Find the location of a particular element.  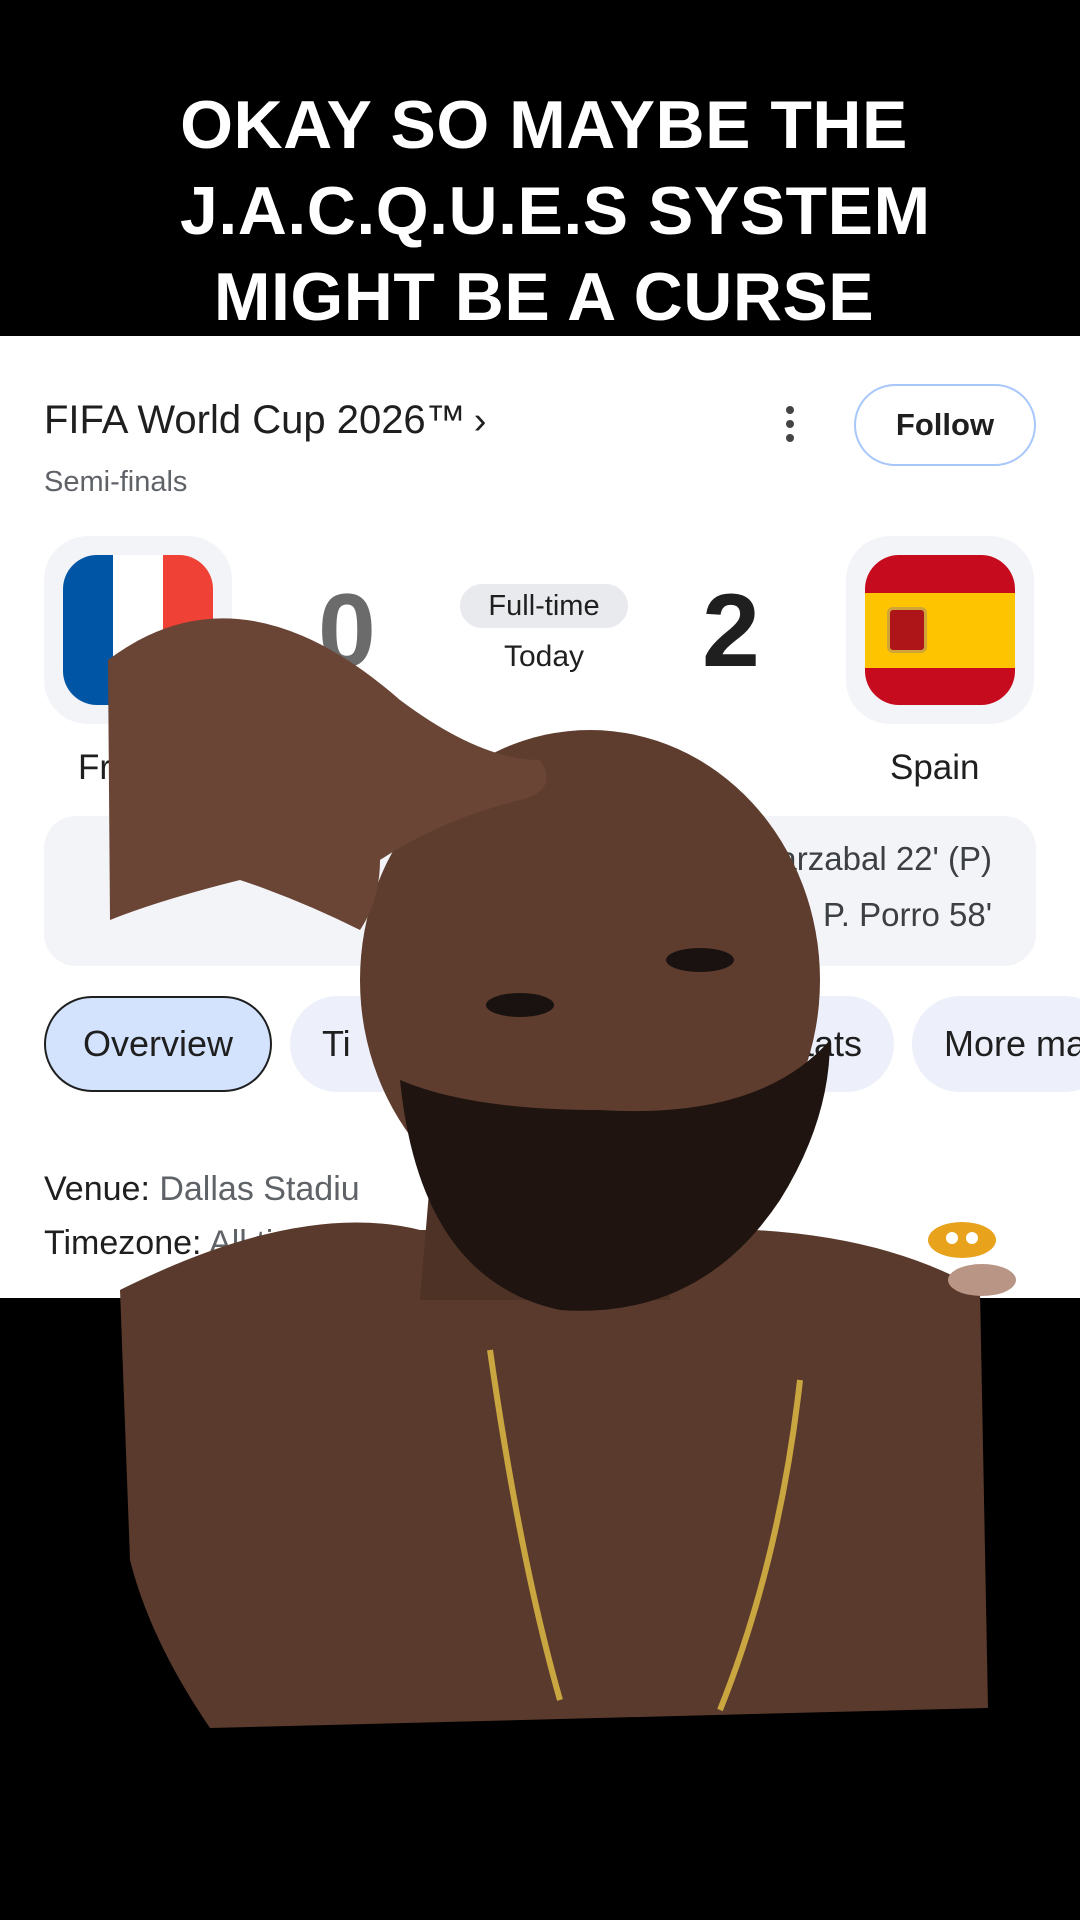

follow-button: Follow is located at coordinates (945, 425).